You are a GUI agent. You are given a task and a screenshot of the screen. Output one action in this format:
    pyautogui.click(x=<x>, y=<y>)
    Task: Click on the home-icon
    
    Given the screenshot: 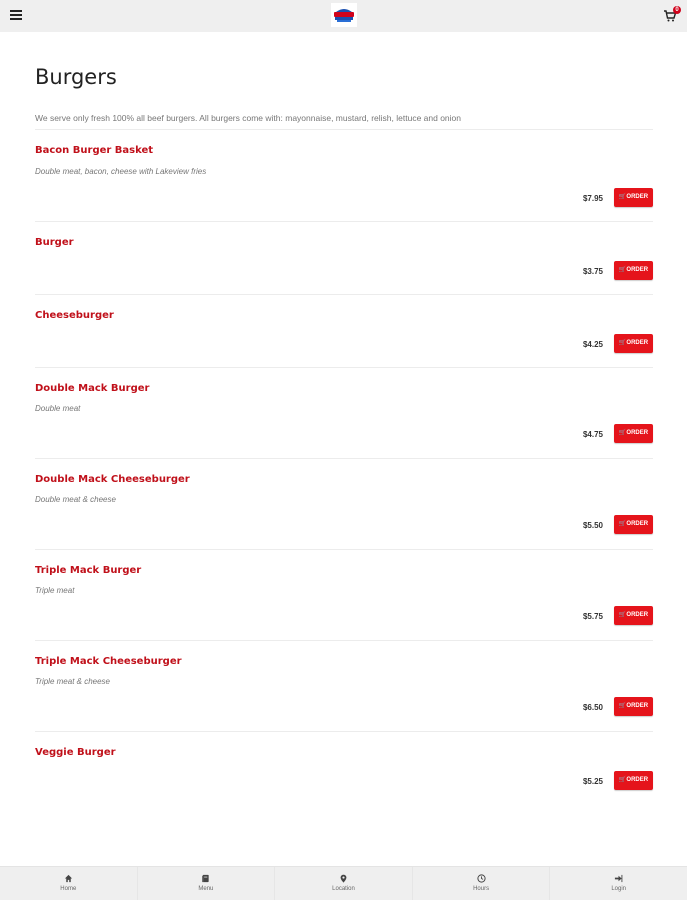 What is the action you would take?
    pyautogui.click(x=68, y=879)
    